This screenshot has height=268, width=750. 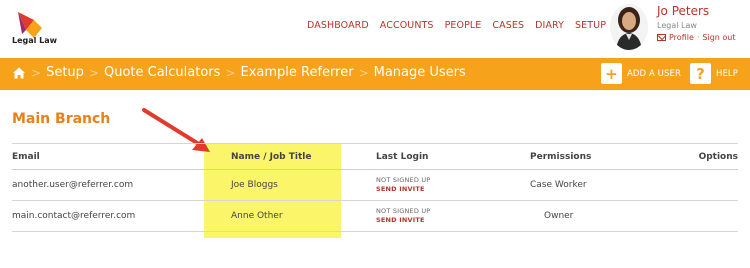 What do you see at coordinates (162, 72) in the screenshot?
I see `breadcrumb-quote-calculators: Quote Calculators` at bounding box center [162, 72].